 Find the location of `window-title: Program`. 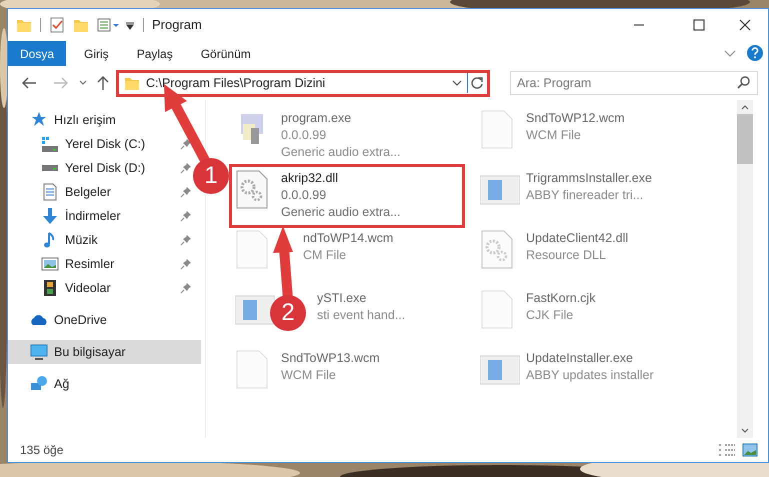

window-title: Program is located at coordinates (177, 25).